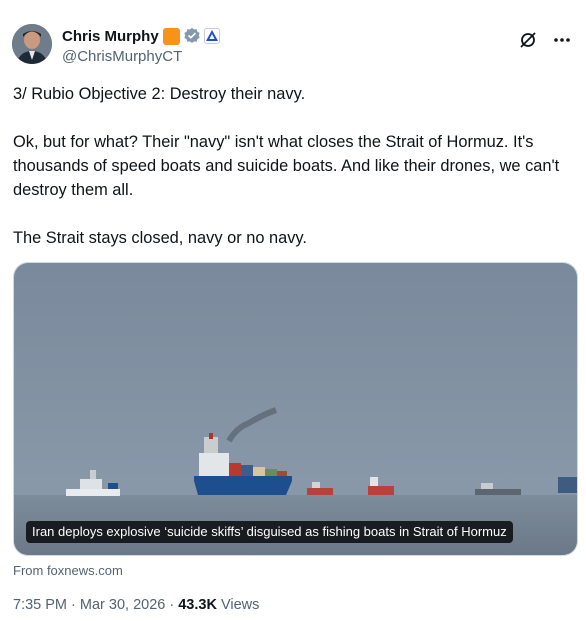 Image resolution: width=586 pixels, height=621 pixels. I want to click on display-name: Chris Murphy, so click(110, 36).